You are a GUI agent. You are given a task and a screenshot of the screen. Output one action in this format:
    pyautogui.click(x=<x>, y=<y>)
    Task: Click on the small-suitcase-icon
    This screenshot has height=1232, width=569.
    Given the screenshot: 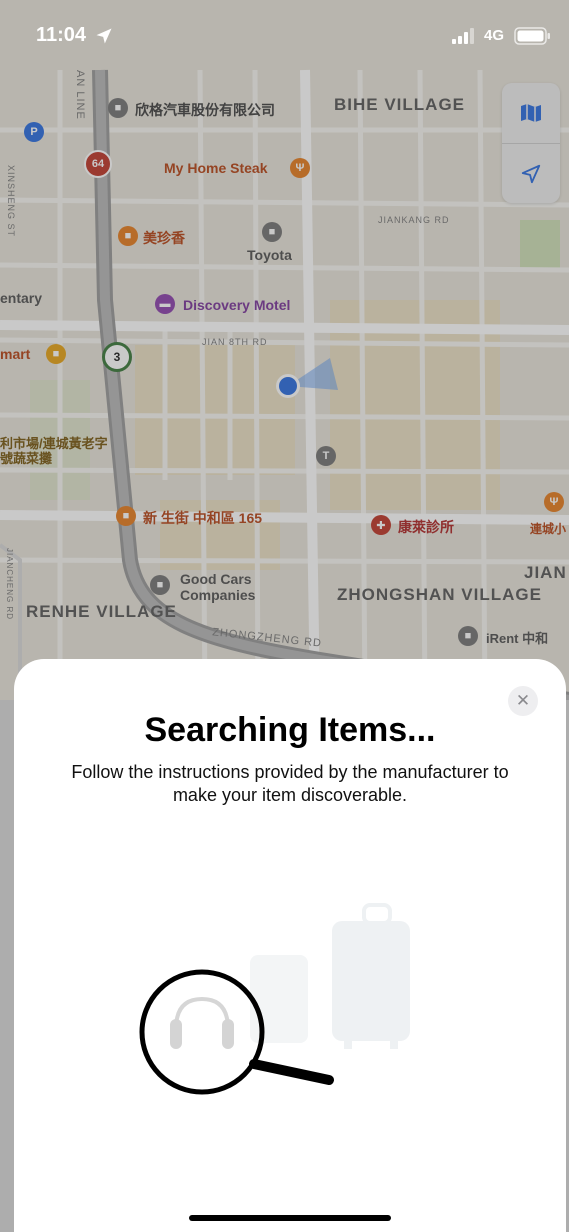 What is the action you would take?
    pyautogui.click(x=279, y=999)
    